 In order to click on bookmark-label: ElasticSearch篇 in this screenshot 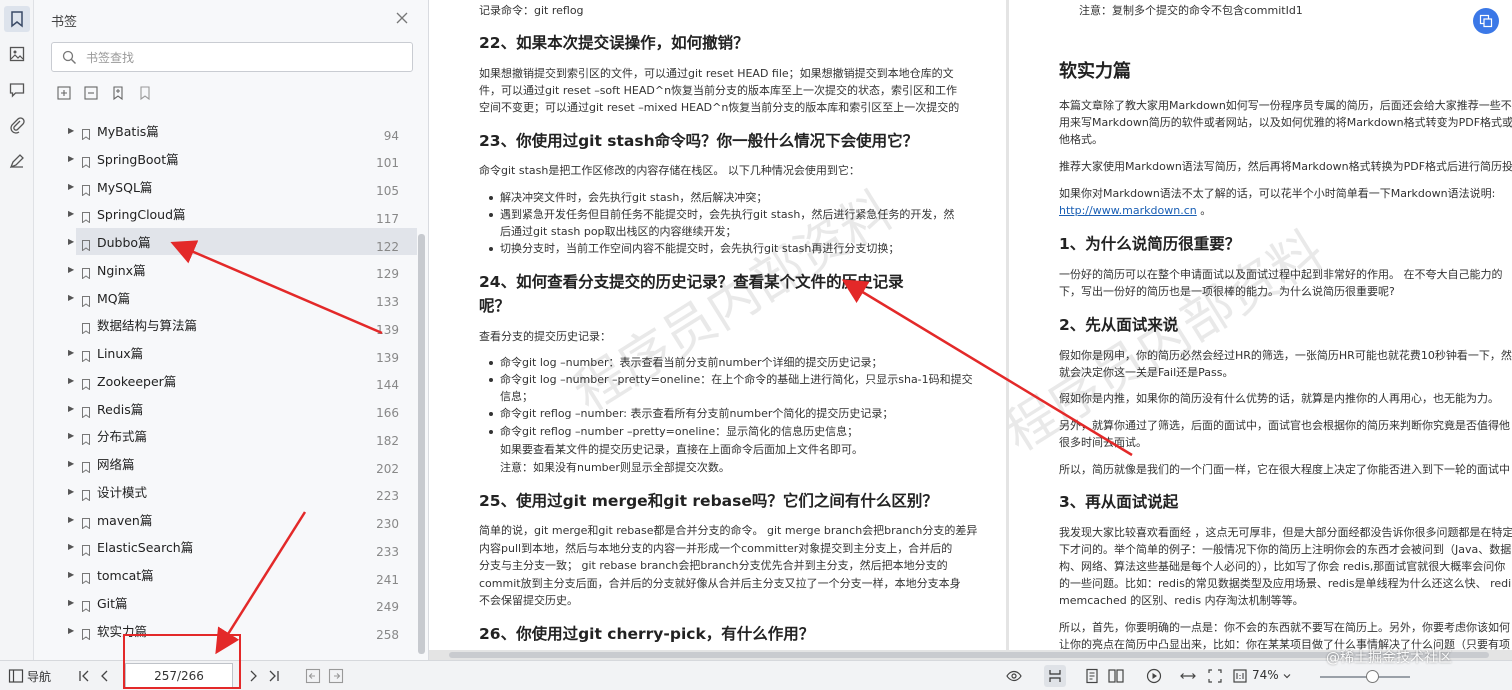, I will do `click(145, 548)`.